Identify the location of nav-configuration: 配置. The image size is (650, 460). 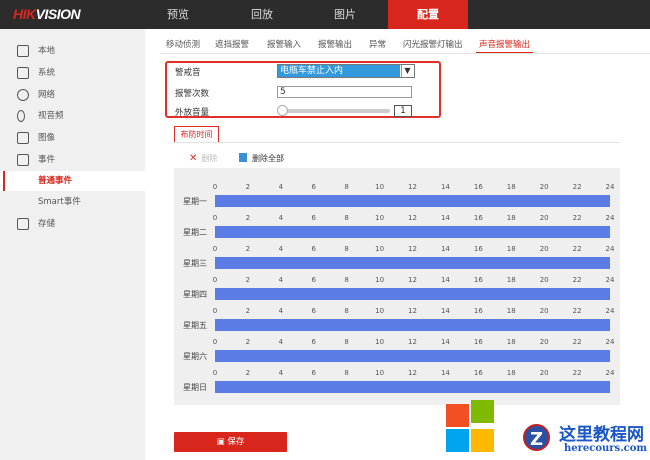
(428, 14).